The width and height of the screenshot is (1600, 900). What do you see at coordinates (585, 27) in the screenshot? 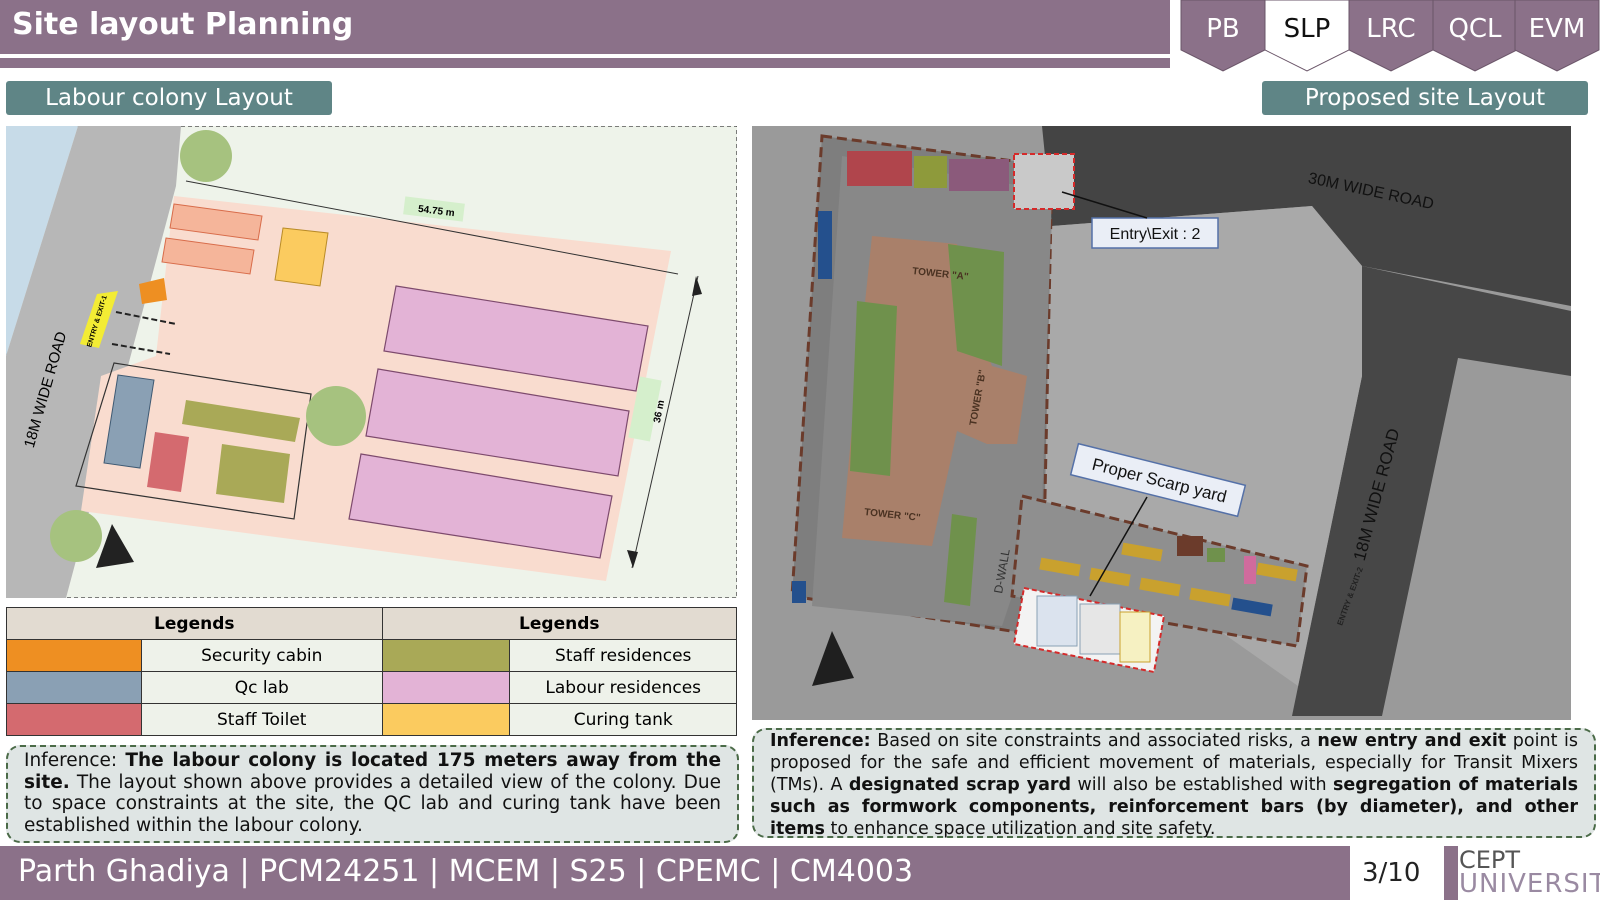
I see `title-bar: Site layout Planning` at bounding box center [585, 27].